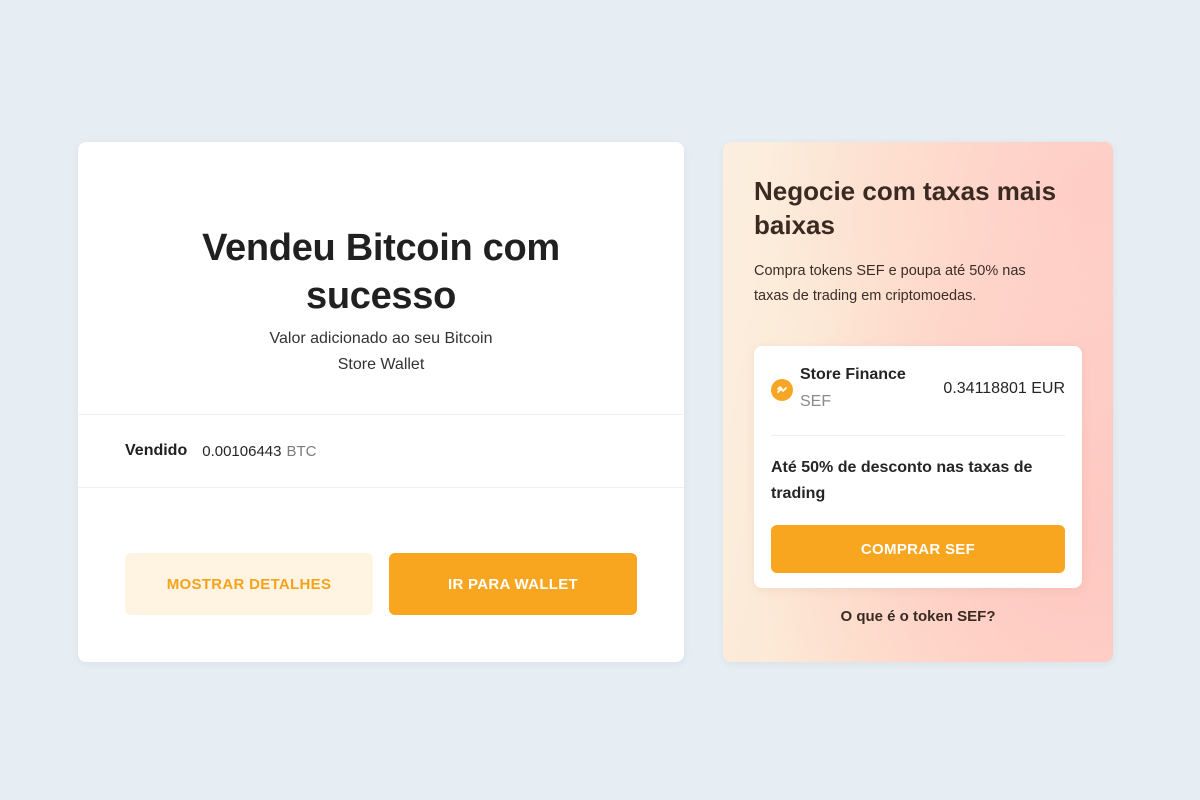 The height and width of the screenshot is (800, 1200). What do you see at coordinates (381, 296) in the screenshot?
I see `title-line-2: sucesso` at bounding box center [381, 296].